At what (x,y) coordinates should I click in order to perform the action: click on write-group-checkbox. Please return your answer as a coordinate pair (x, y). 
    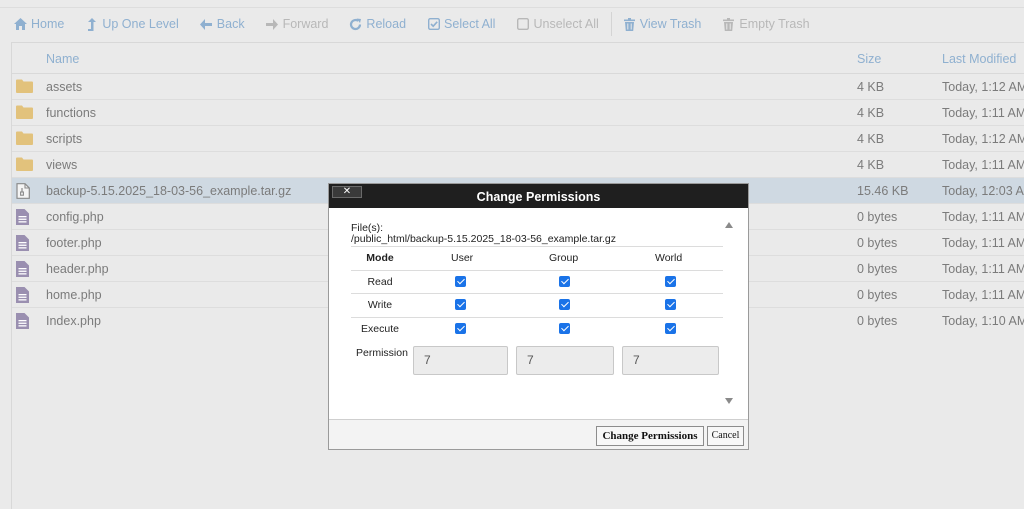
    Looking at the image, I should click on (564, 304).